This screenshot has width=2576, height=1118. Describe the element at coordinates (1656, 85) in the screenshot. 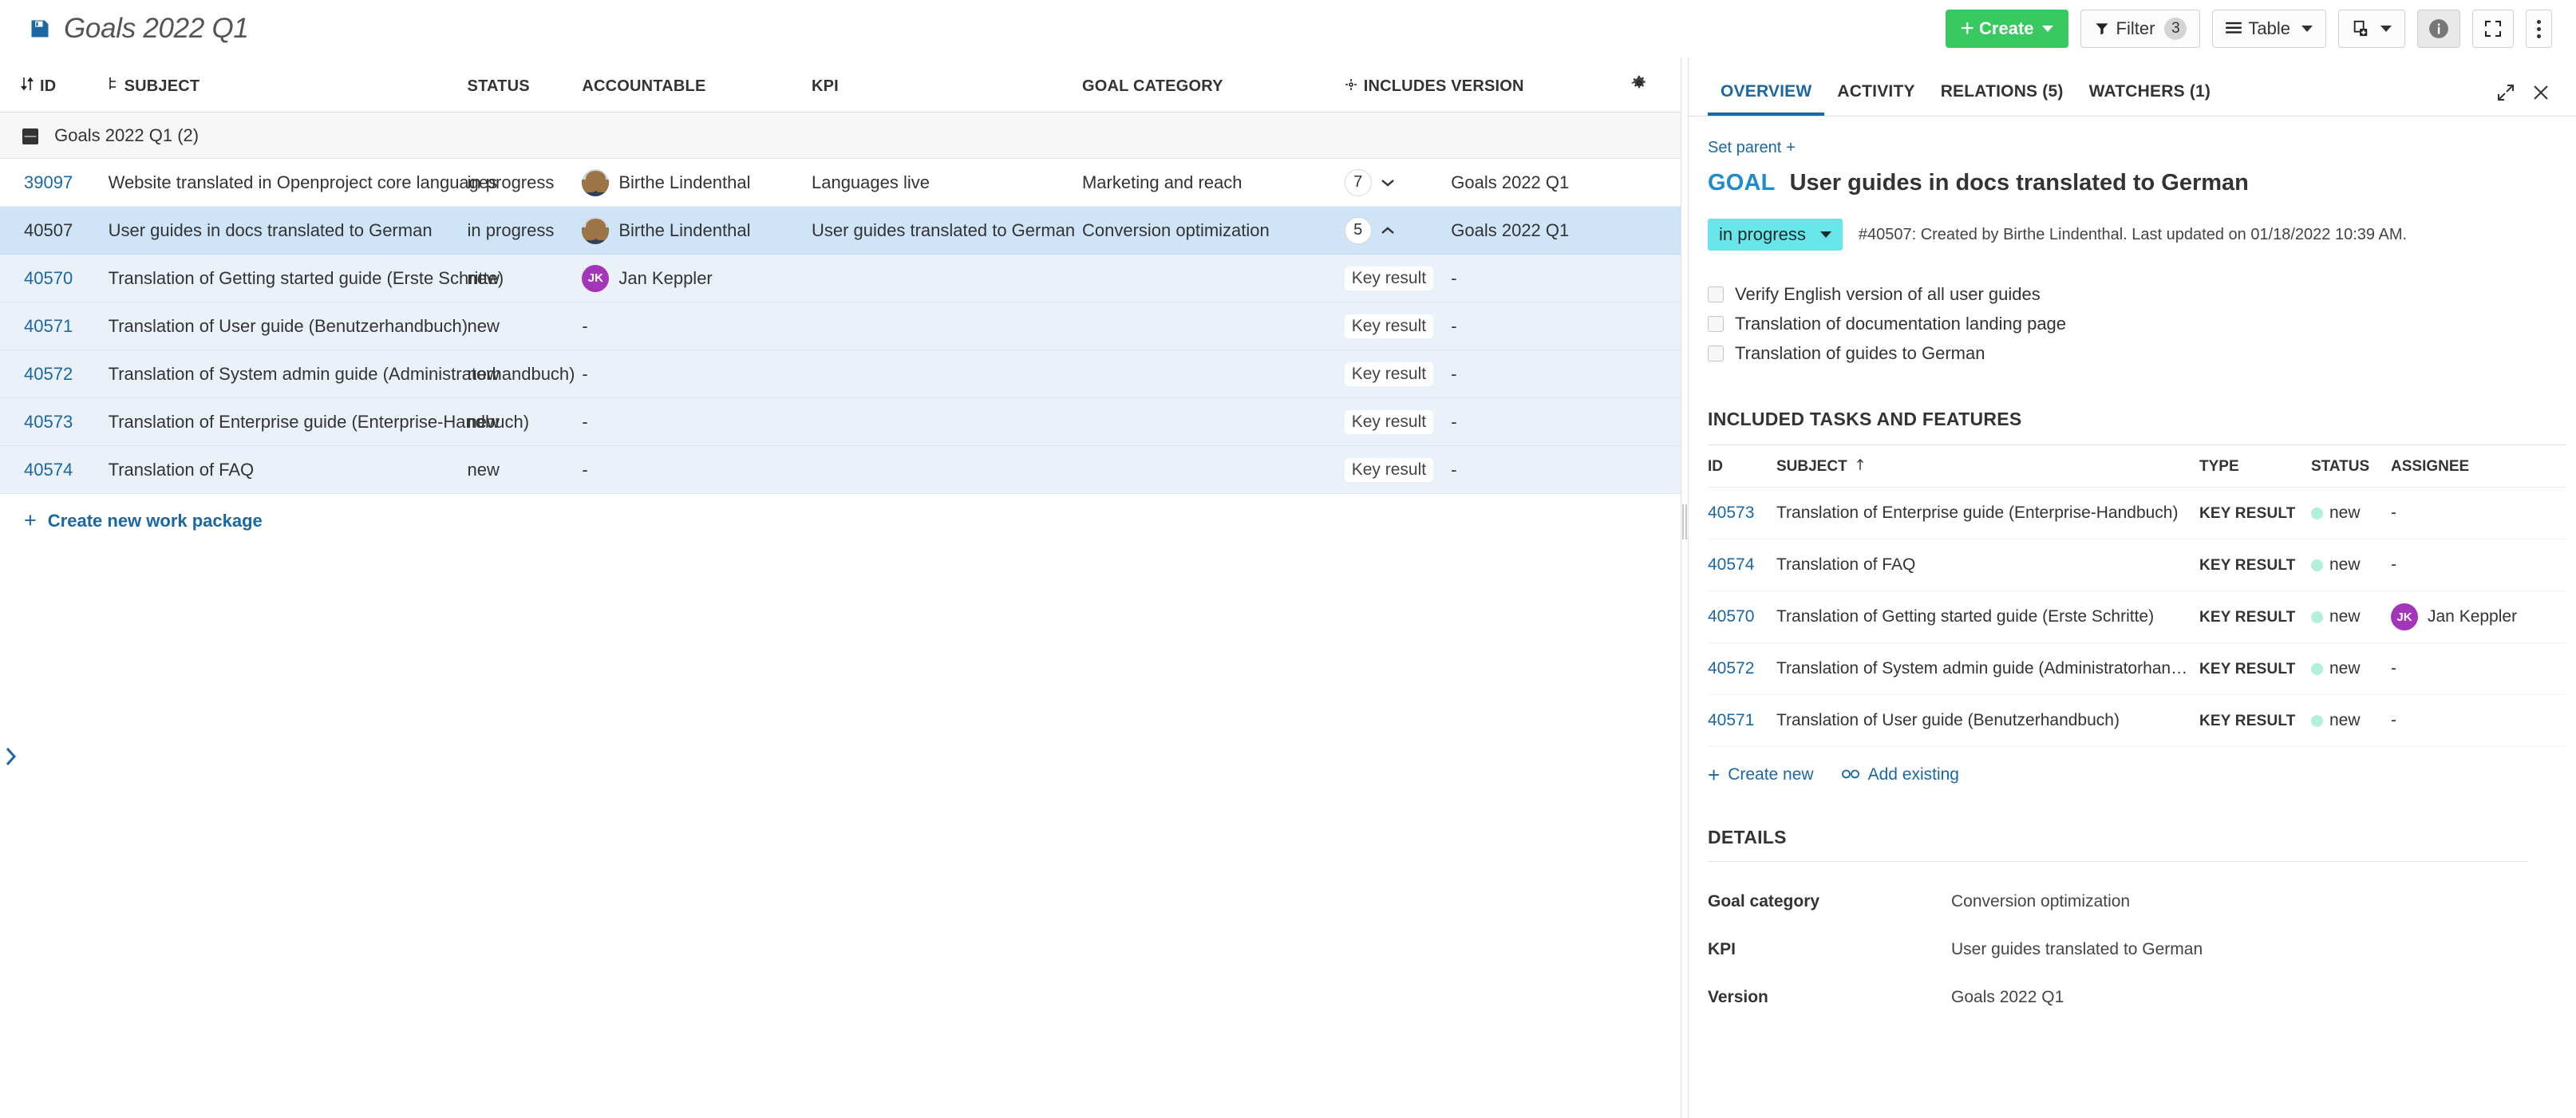

I see `column-settings-button` at that location.